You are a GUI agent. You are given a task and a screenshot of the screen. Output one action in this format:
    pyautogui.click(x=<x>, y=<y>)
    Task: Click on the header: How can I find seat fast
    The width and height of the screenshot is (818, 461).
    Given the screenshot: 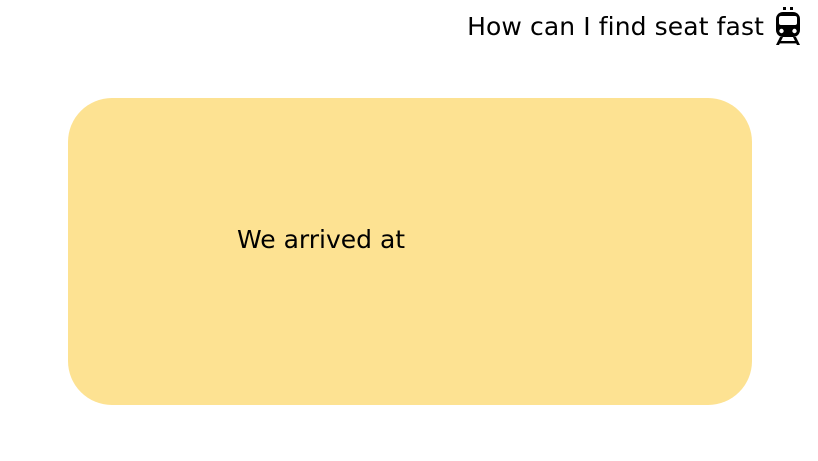 What is the action you would take?
    pyautogui.click(x=634, y=26)
    